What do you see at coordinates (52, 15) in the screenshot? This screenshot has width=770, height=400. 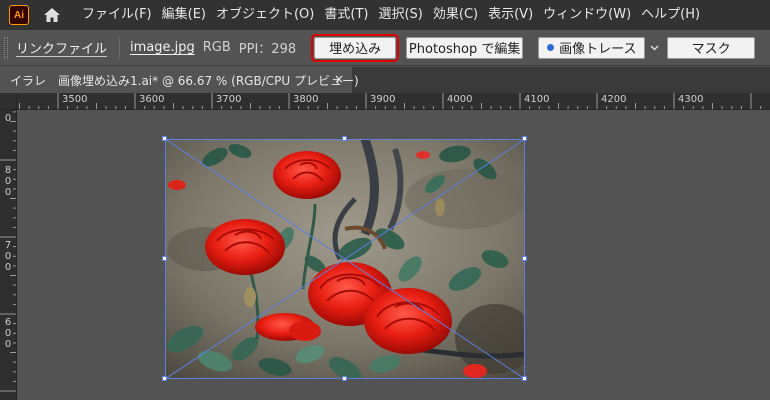 I see `home-icon` at bounding box center [52, 15].